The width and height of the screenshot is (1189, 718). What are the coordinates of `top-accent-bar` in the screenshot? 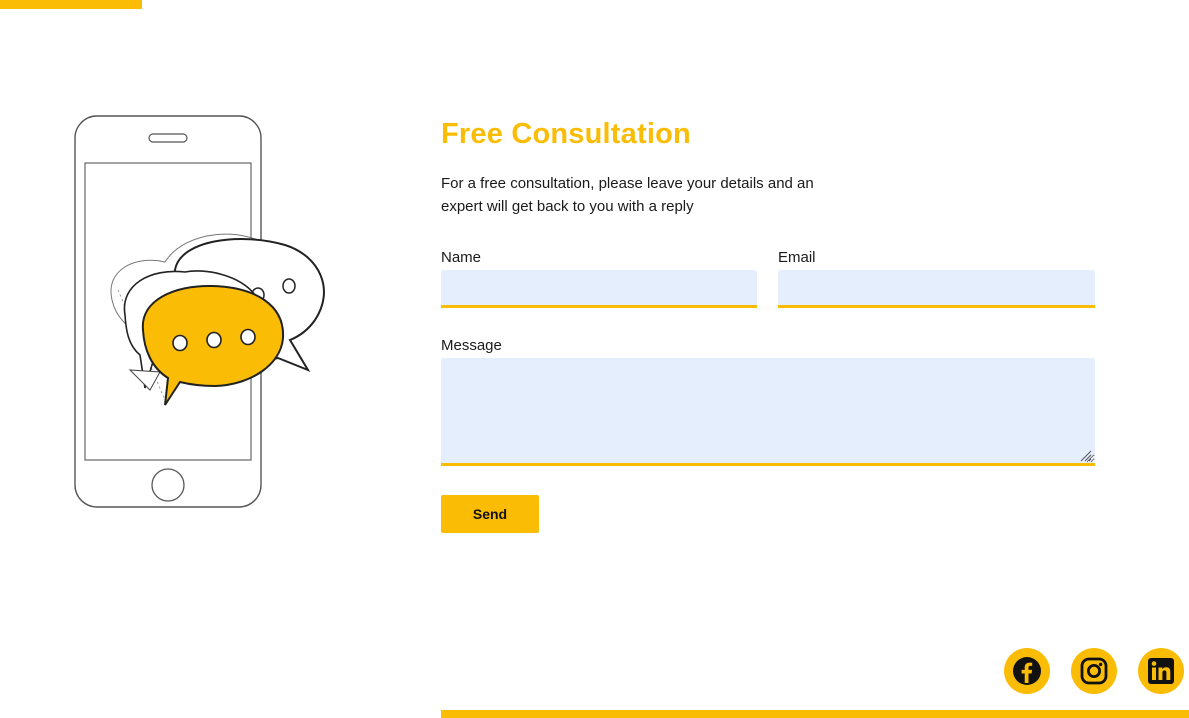 It's located at (71, 4).